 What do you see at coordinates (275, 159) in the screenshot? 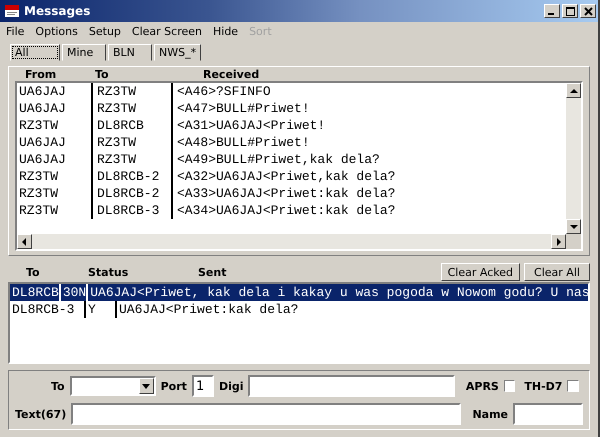
I see `table-cell: <A49>BULL#Priwet,kak dela?` at bounding box center [275, 159].